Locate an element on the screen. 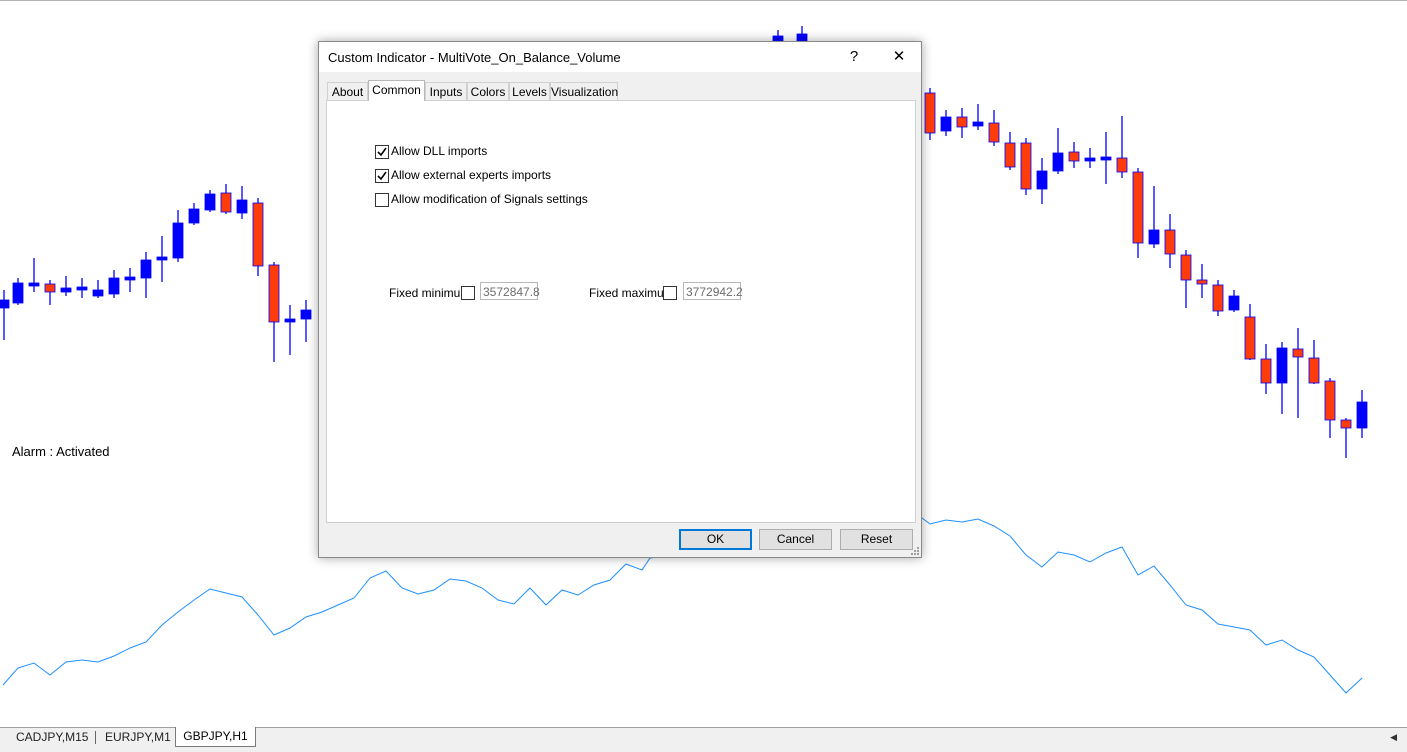 The image size is (1407, 752). close-icon: ✕ is located at coordinates (899, 57).